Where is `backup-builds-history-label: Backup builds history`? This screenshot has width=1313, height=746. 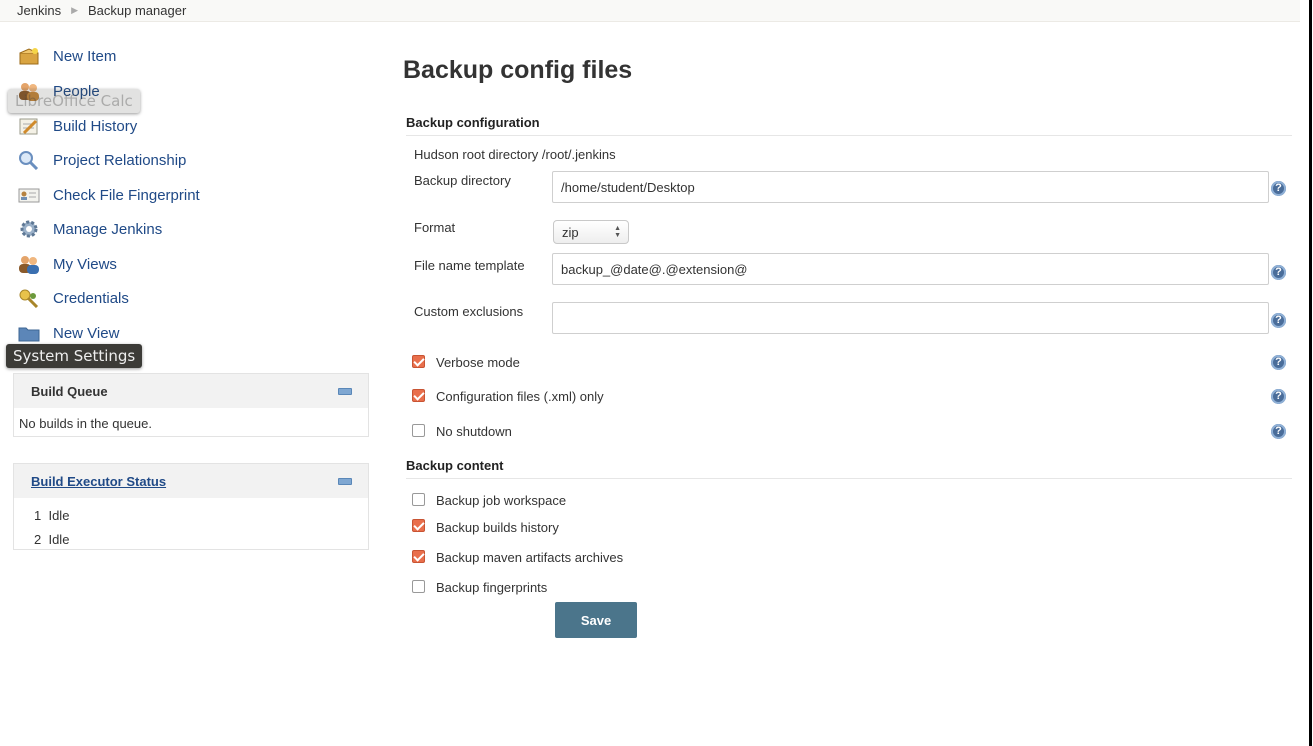 backup-builds-history-label: Backup builds history is located at coordinates (497, 527).